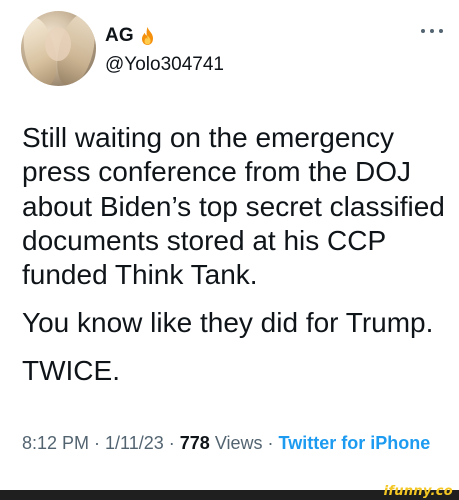 The height and width of the screenshot is (500, 459). I want to click on tweet-time: 8:12 PM, so click(55, 443).